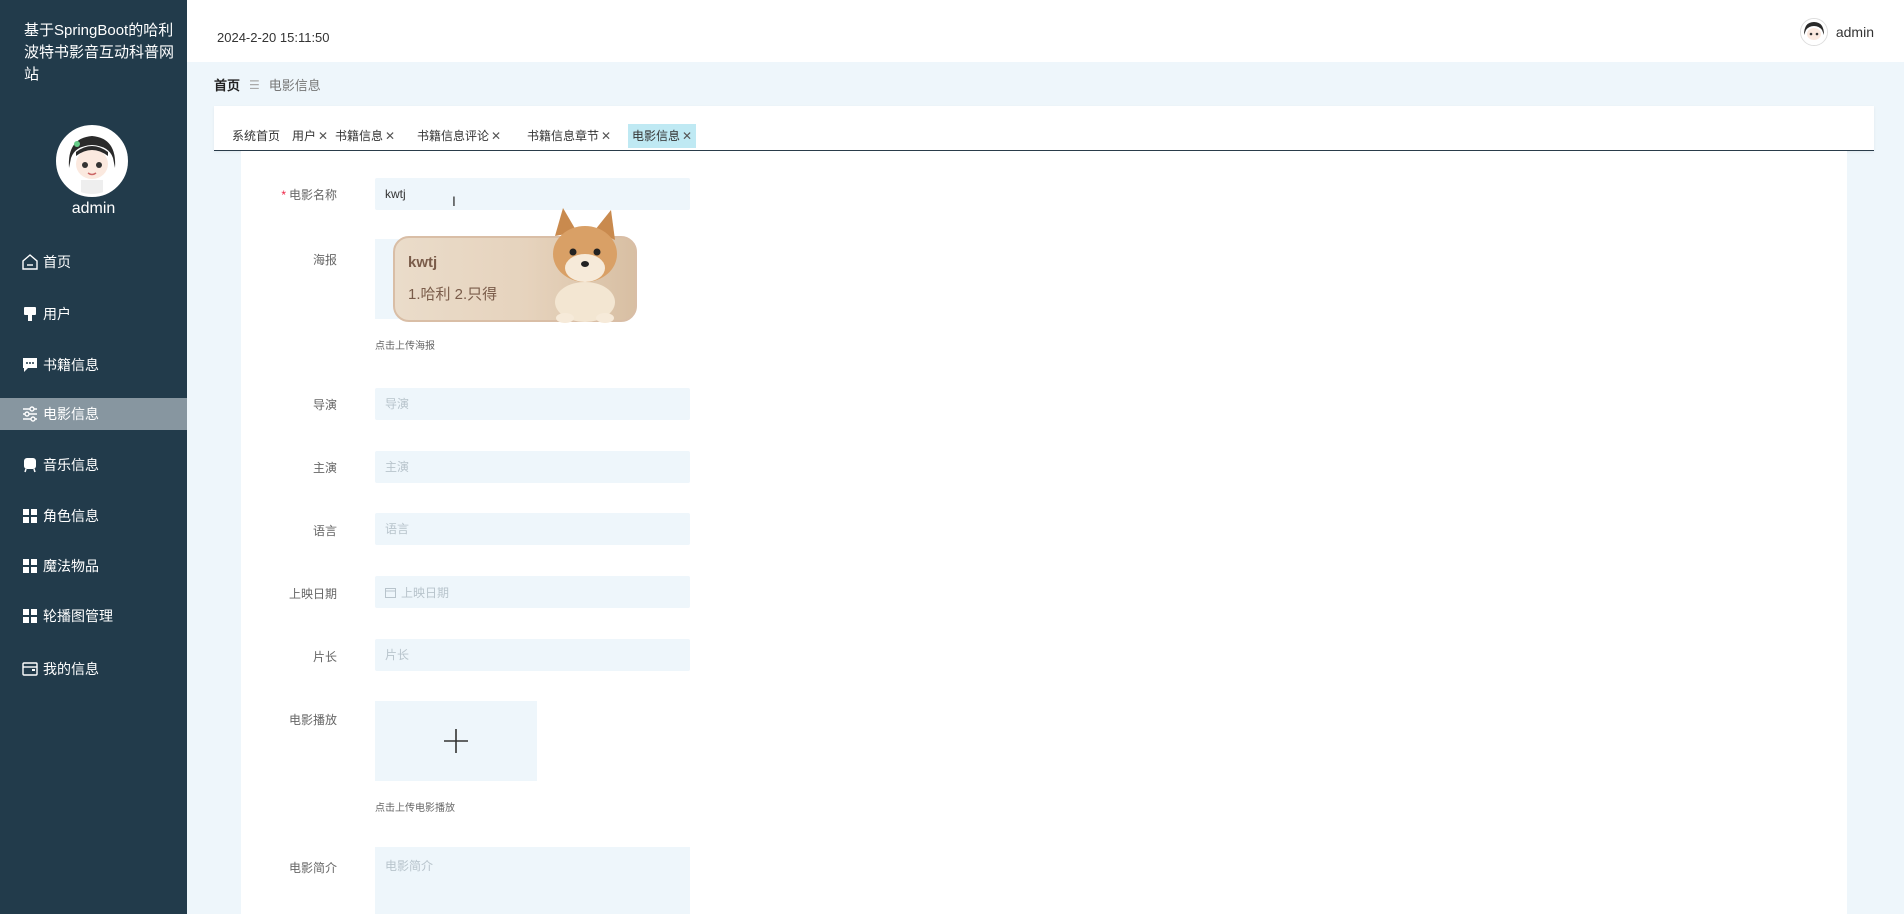 This screenshot has height=914, width=1904. I want to click on tab-books: 书籍信息 ✕, so click(365, 136).